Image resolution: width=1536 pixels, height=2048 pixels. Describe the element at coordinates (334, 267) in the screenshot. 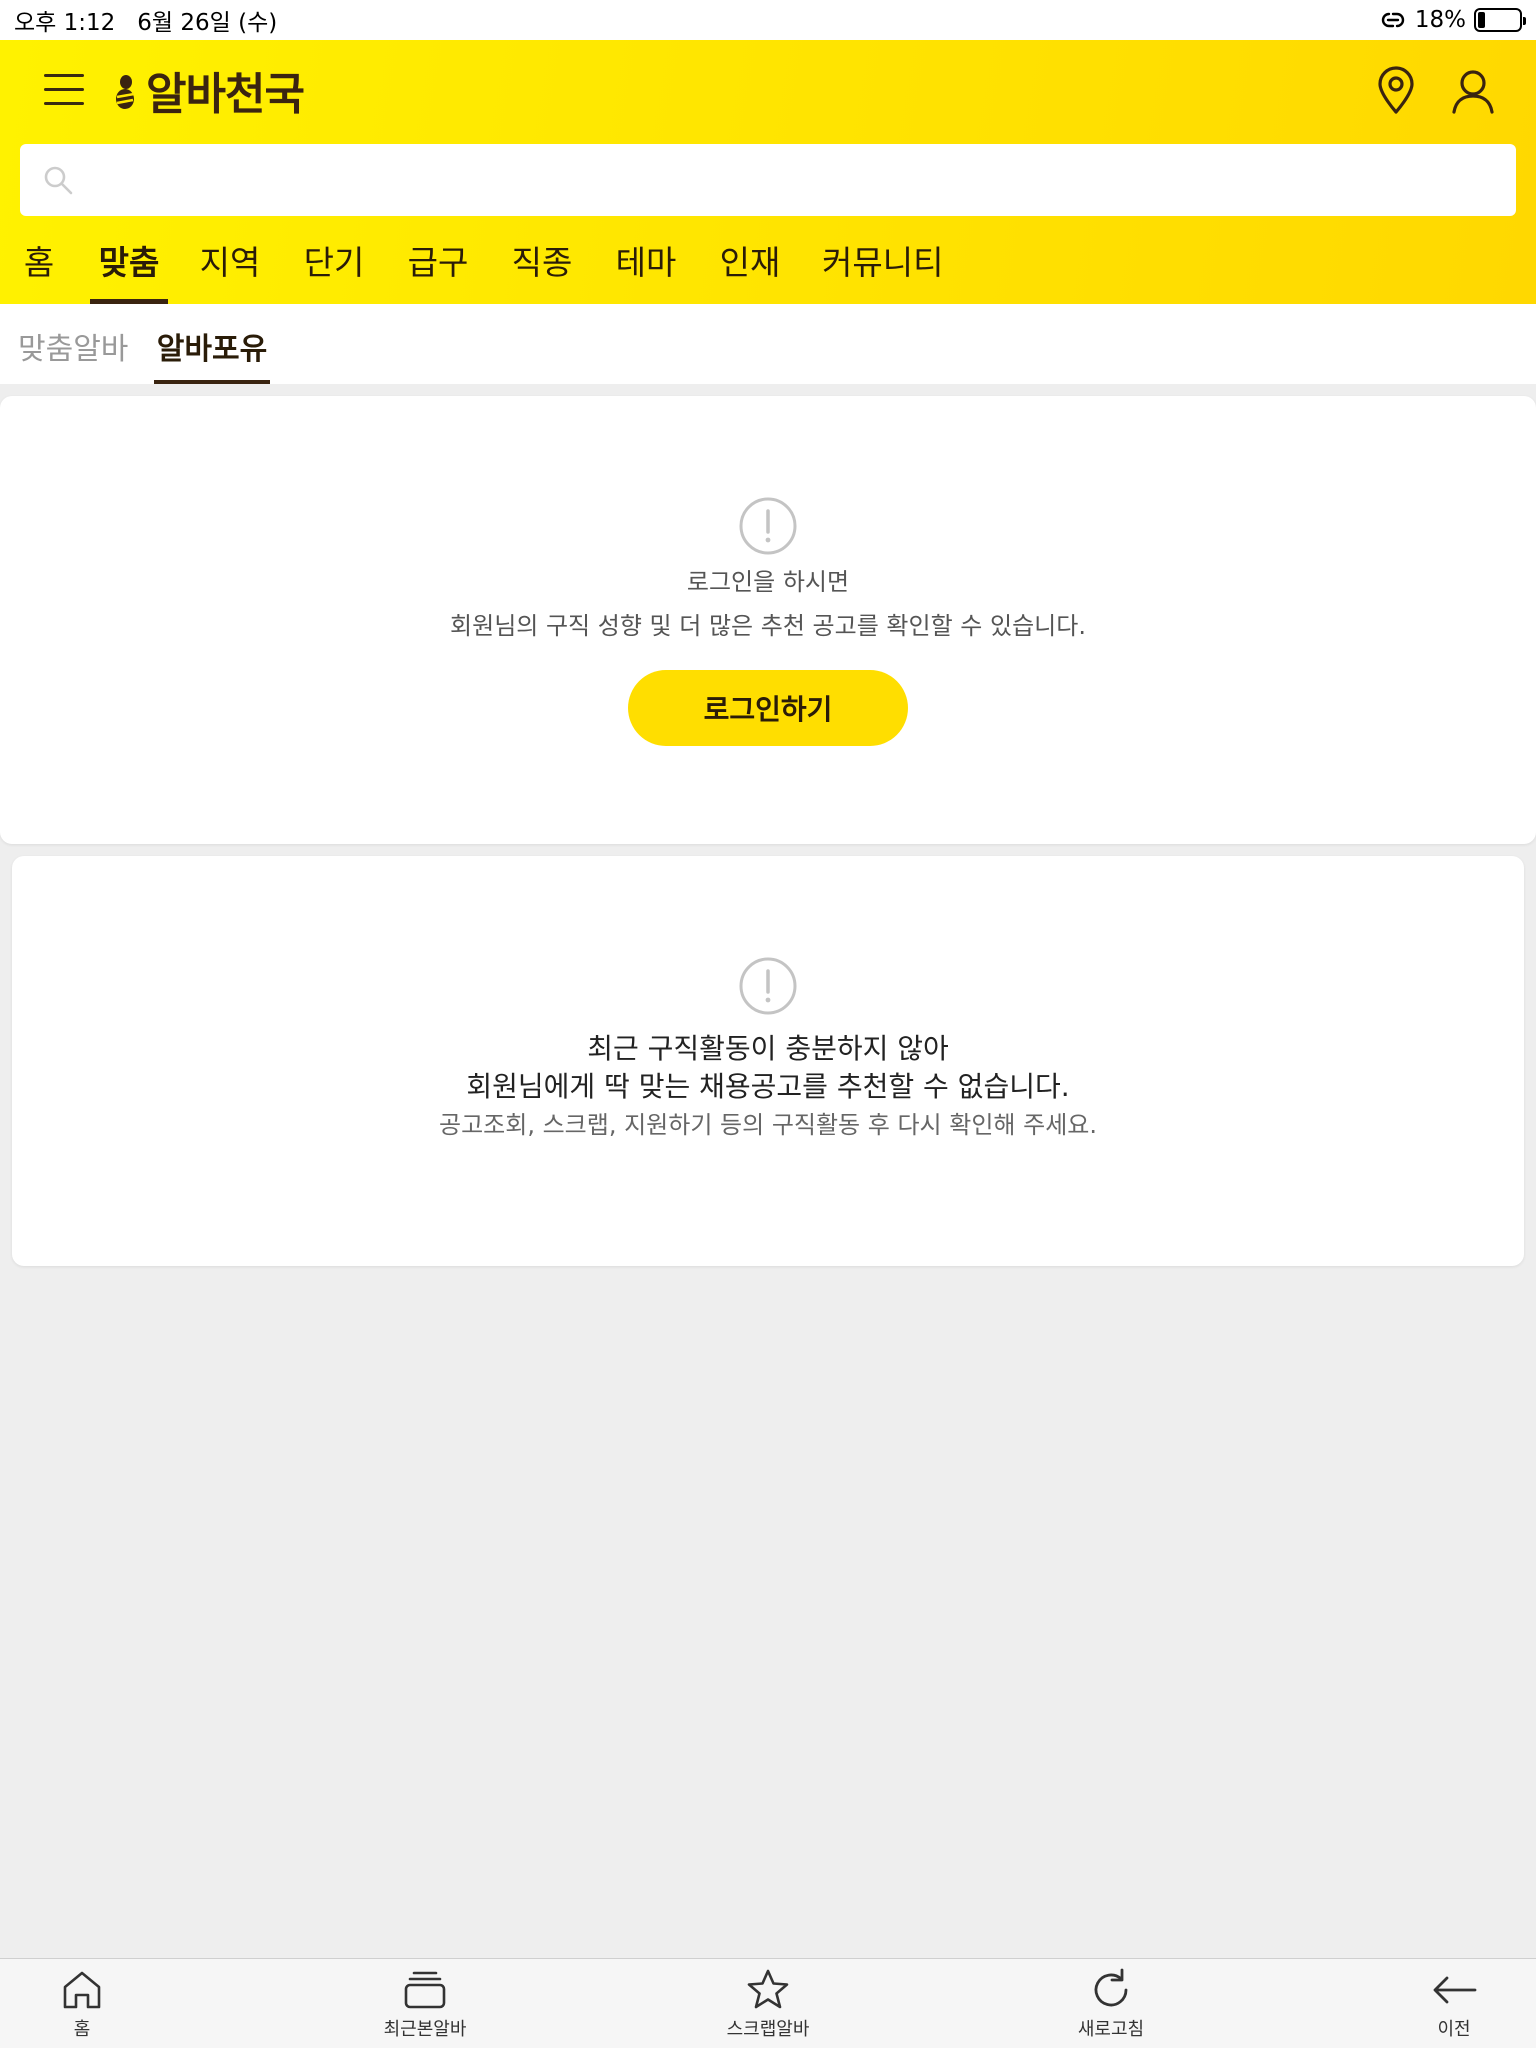

I see `tab-short-term: 단기` at that location.